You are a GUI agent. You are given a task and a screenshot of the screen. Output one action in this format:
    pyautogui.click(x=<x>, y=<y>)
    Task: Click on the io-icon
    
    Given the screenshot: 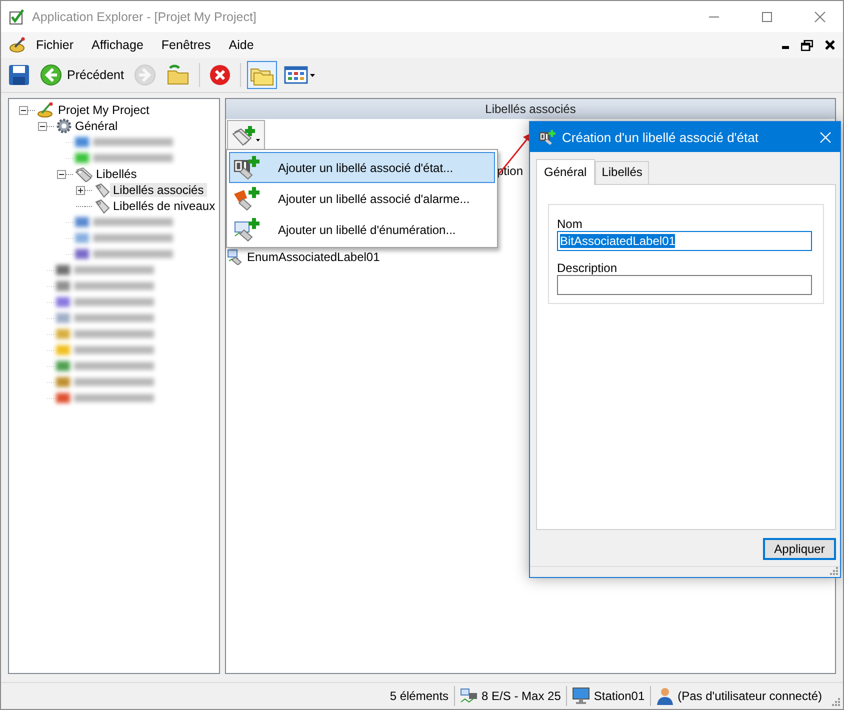 What is the action you would take?
    pyautogui.click(x=469, y=696)
    